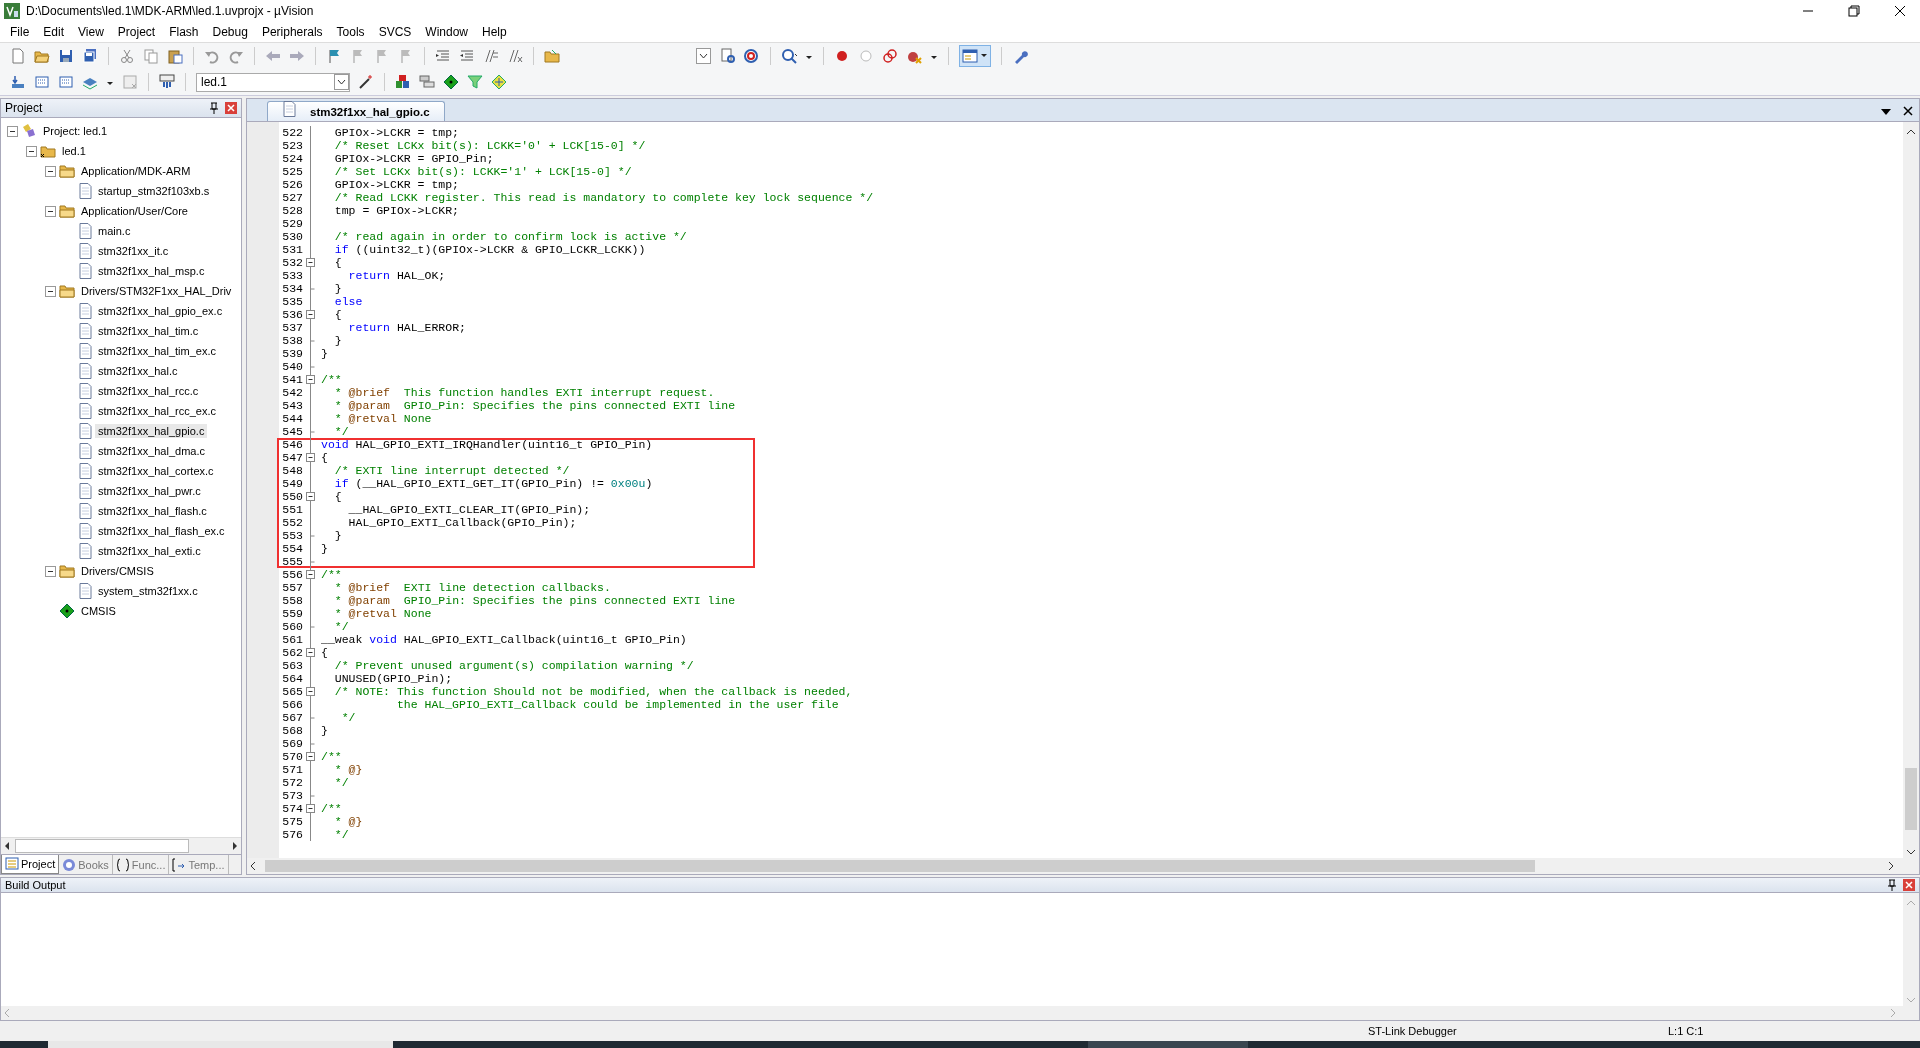 This screenshot has height=1048, width=1920. Describe the element at coordinates (292, 132) in the screenshot. I see `line-number: 522` at that location.